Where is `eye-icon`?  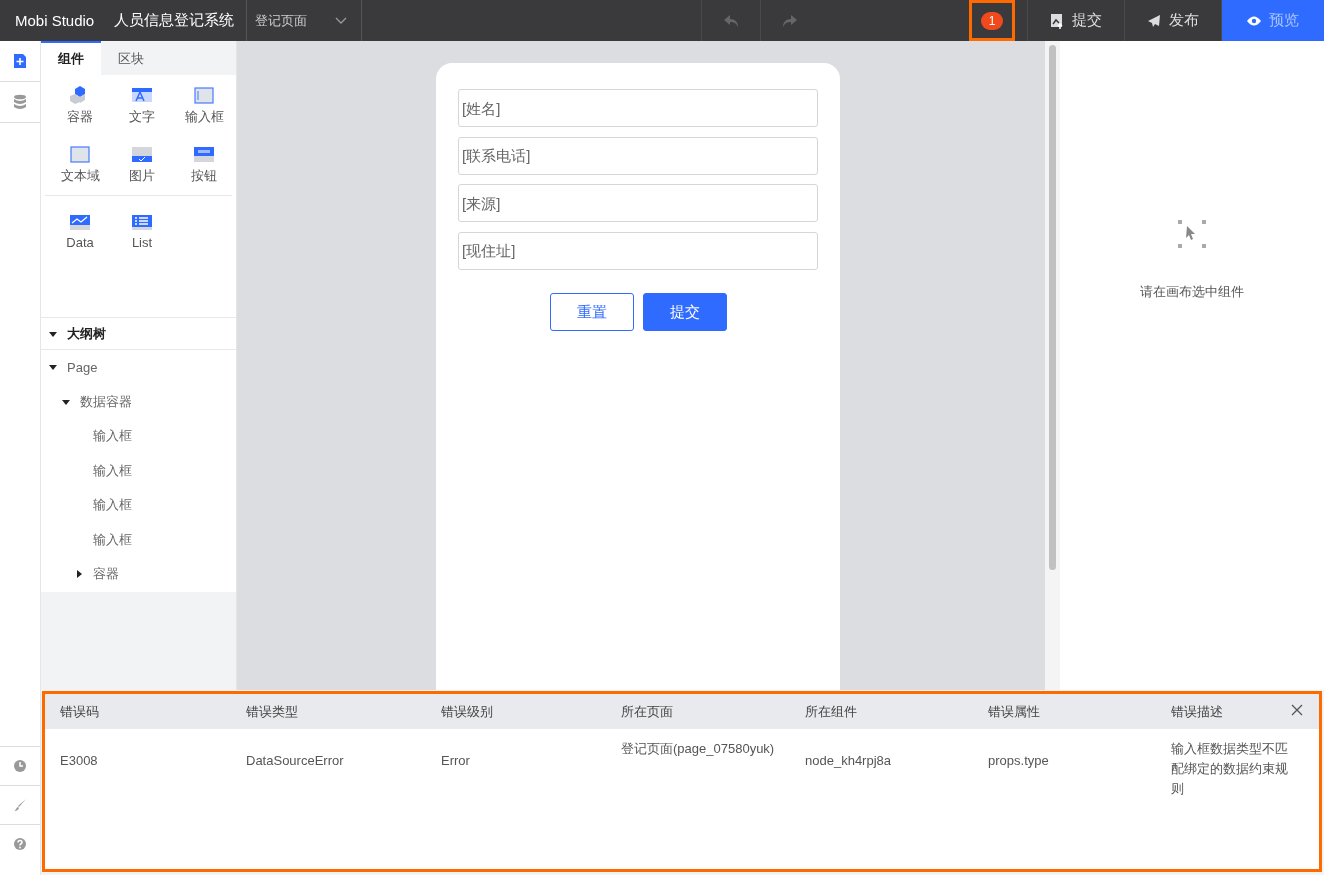
eye-icon is located at coordinates (1254, 20).